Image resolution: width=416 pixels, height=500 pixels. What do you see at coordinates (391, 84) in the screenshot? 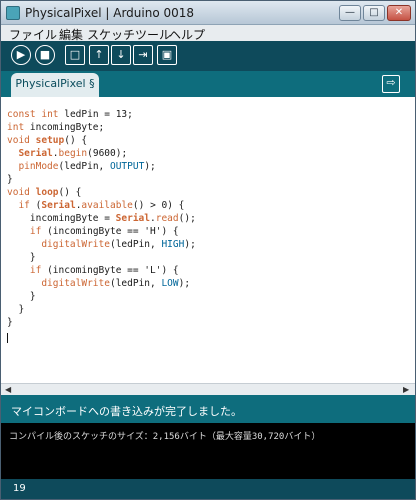
I see `tab-menu-icon: ⇨` at bounding box center [391, 84].